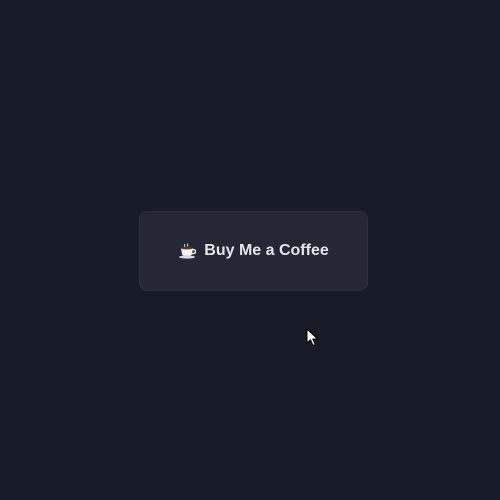  Describe the element at coordinates (266, 250) in the screenshot. I see `button-label: Buy Me a Coffee` at that location.